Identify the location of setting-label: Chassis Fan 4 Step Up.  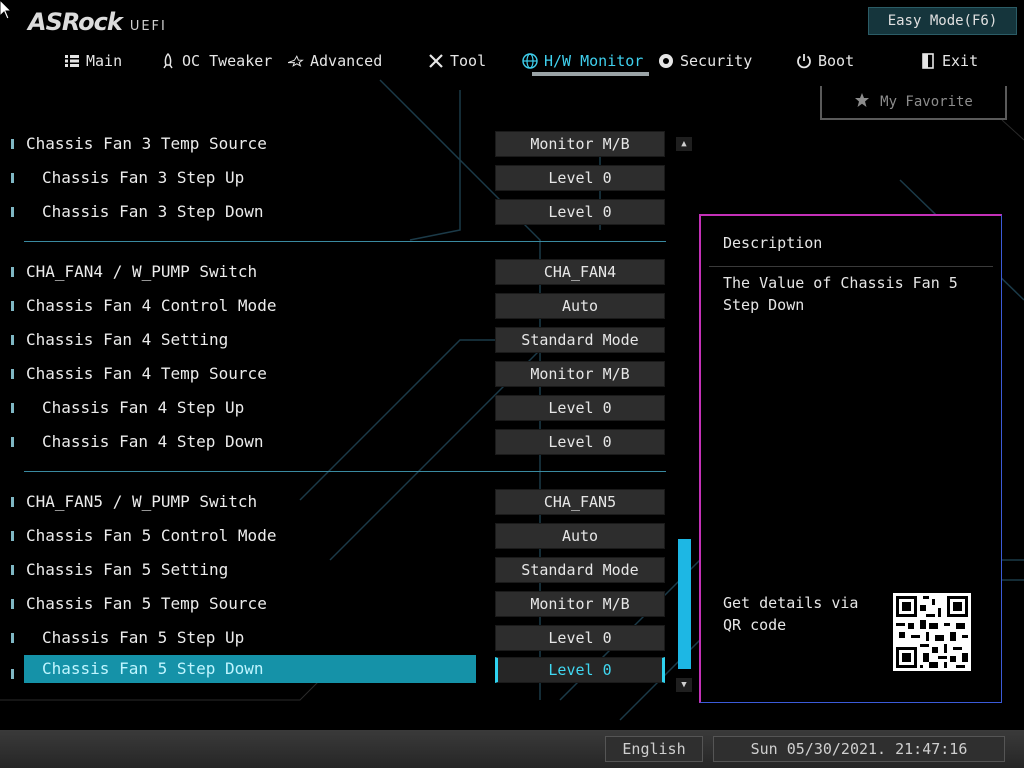
(143, 407).